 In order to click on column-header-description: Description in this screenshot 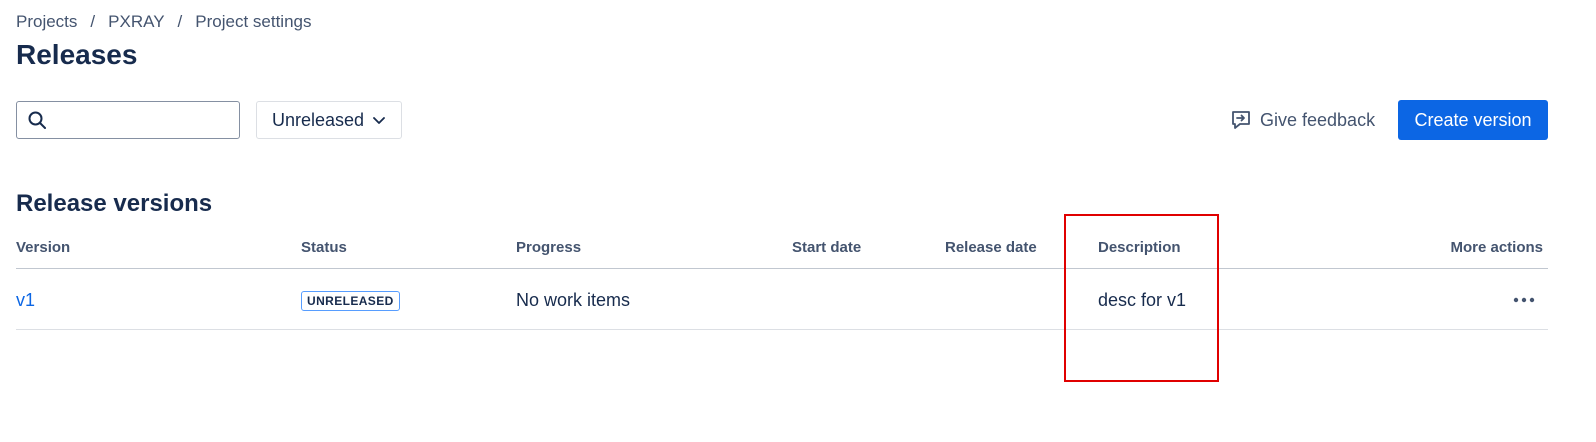, I will do `click(1139, 248)`.